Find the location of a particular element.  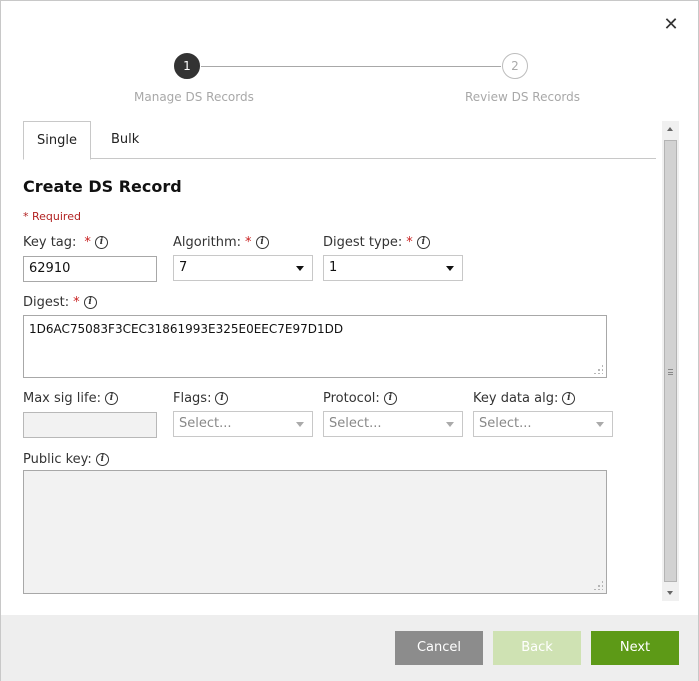

scroll-thumb is located at coordinates (670, 361).